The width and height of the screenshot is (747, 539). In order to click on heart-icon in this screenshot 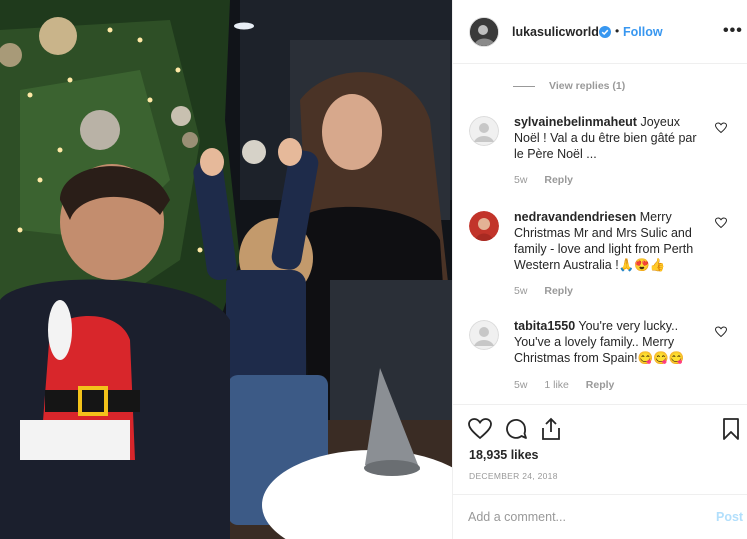, I will do `click(480, 429)`.